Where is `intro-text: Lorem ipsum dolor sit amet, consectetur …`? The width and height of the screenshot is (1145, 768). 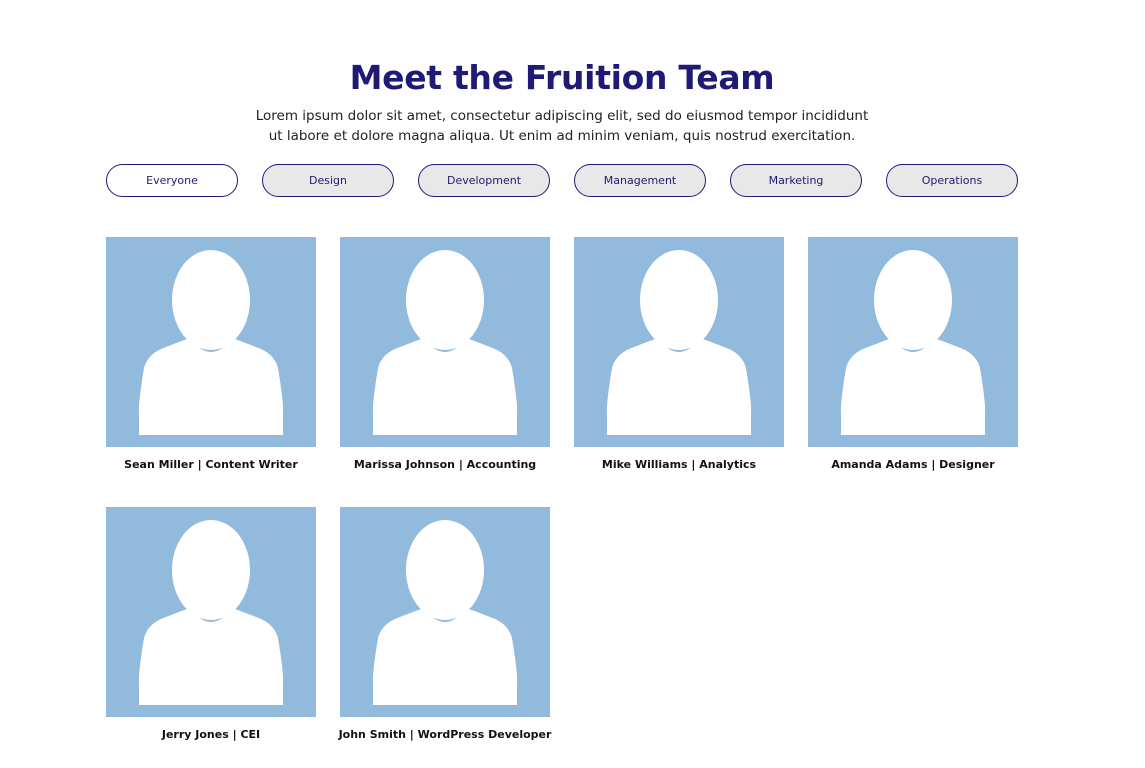 intro-text: Lorem ipsum dolor sit amet, consectetur … is located at coordinates (562, 125).